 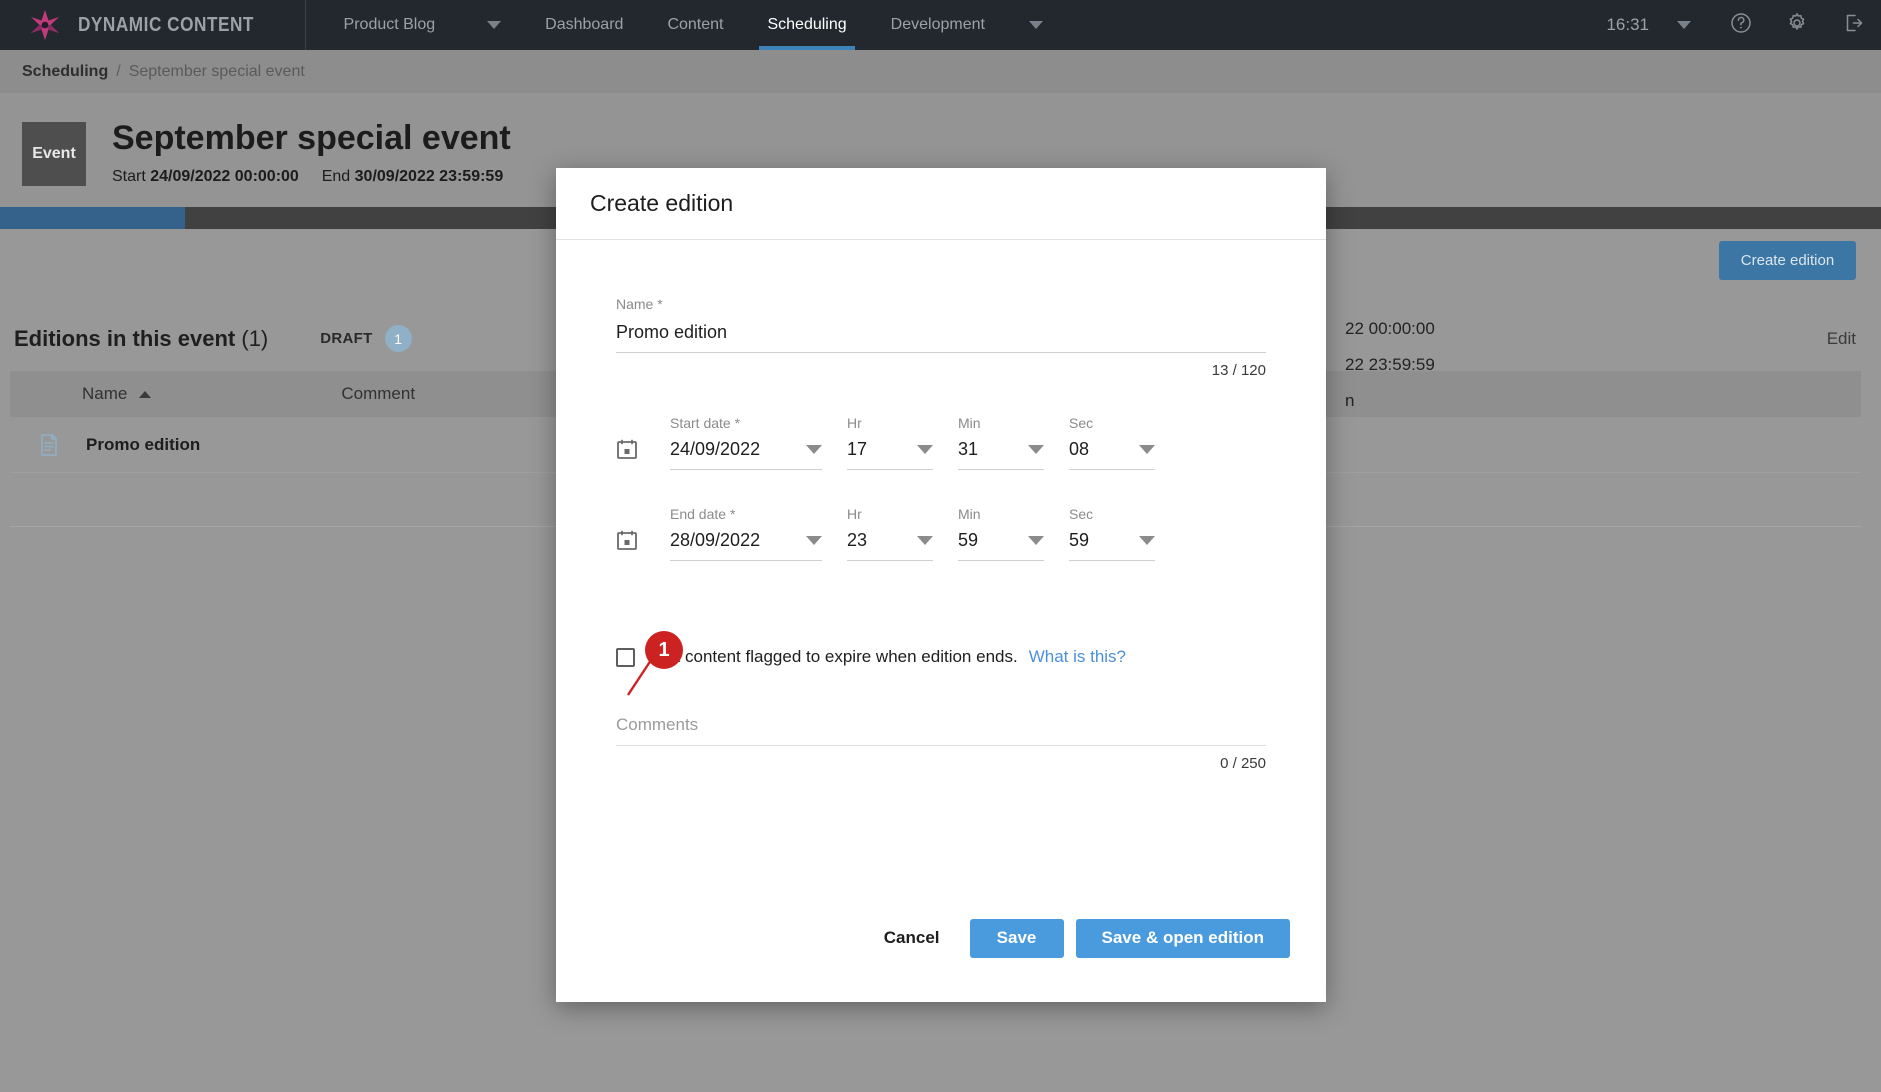 I want to click on comments-input: Comments, so click(x=941, y=730).